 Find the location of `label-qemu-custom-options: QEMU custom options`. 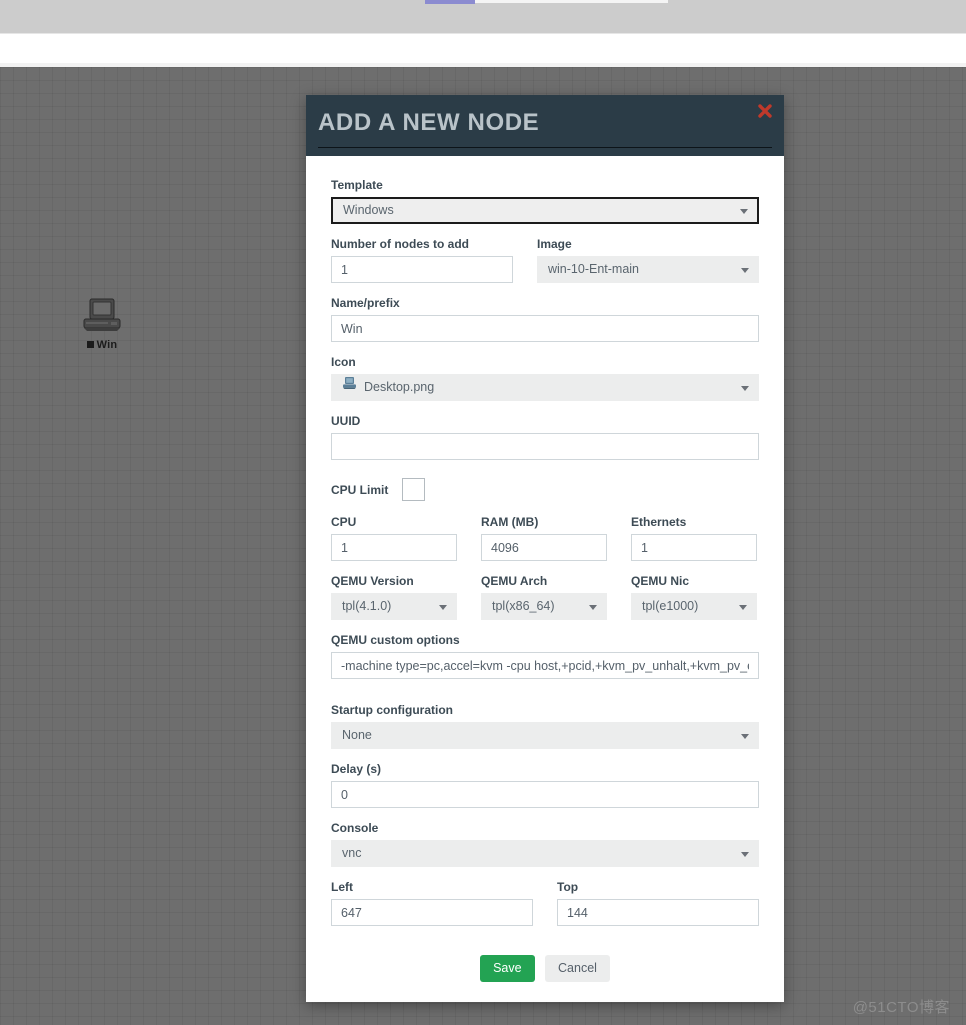

label-qemu-custom-options: QEMU custom options is located at coordinates (395, 640).